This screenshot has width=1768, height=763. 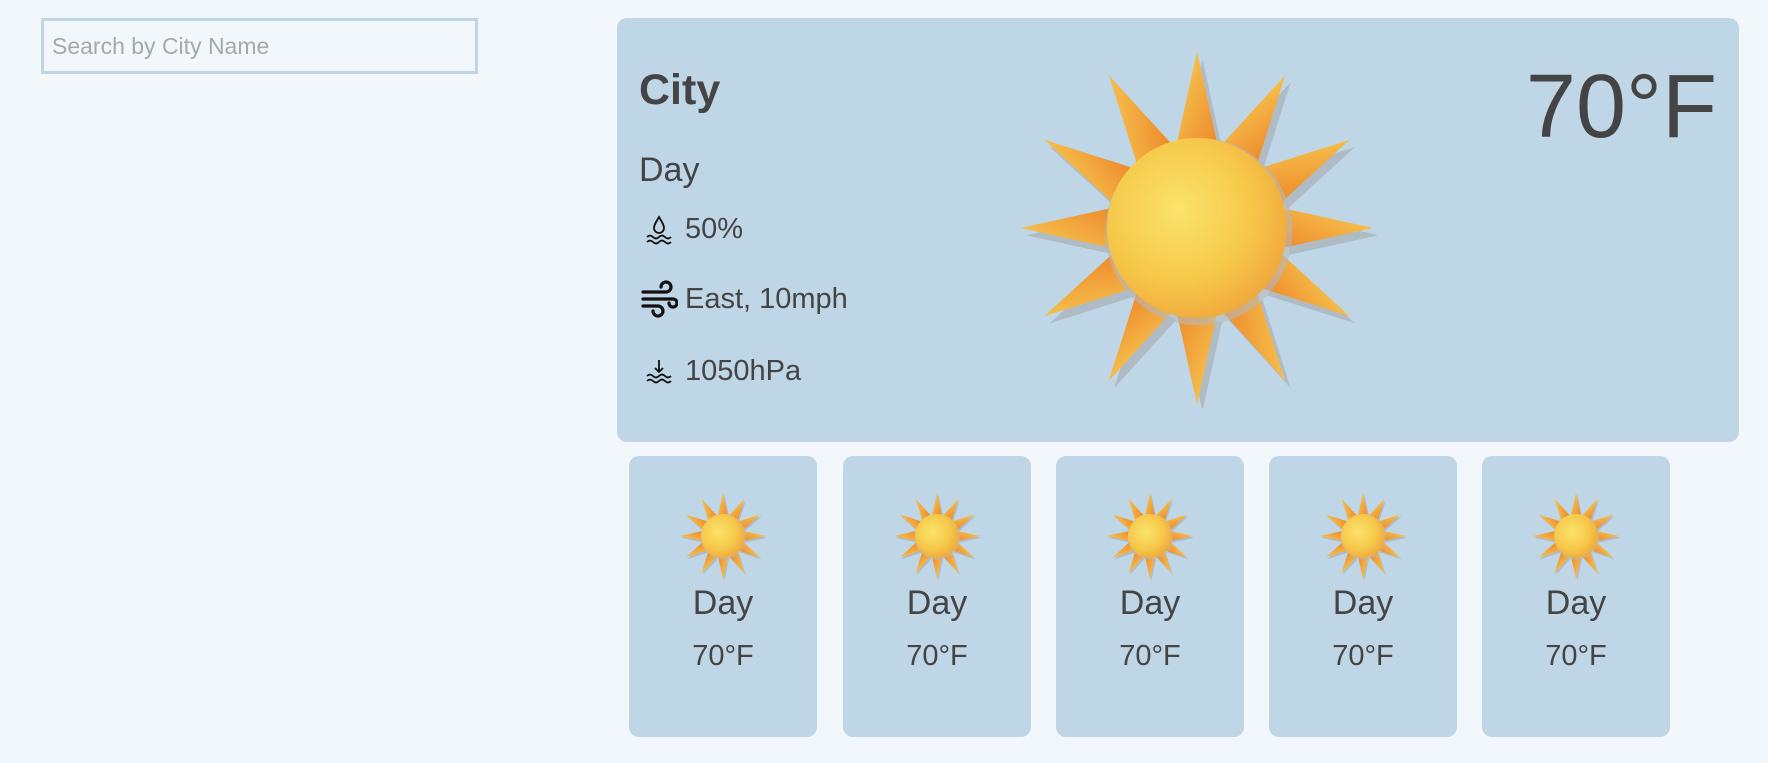 I want to click on city-name: City, so click(x=680, y=90).